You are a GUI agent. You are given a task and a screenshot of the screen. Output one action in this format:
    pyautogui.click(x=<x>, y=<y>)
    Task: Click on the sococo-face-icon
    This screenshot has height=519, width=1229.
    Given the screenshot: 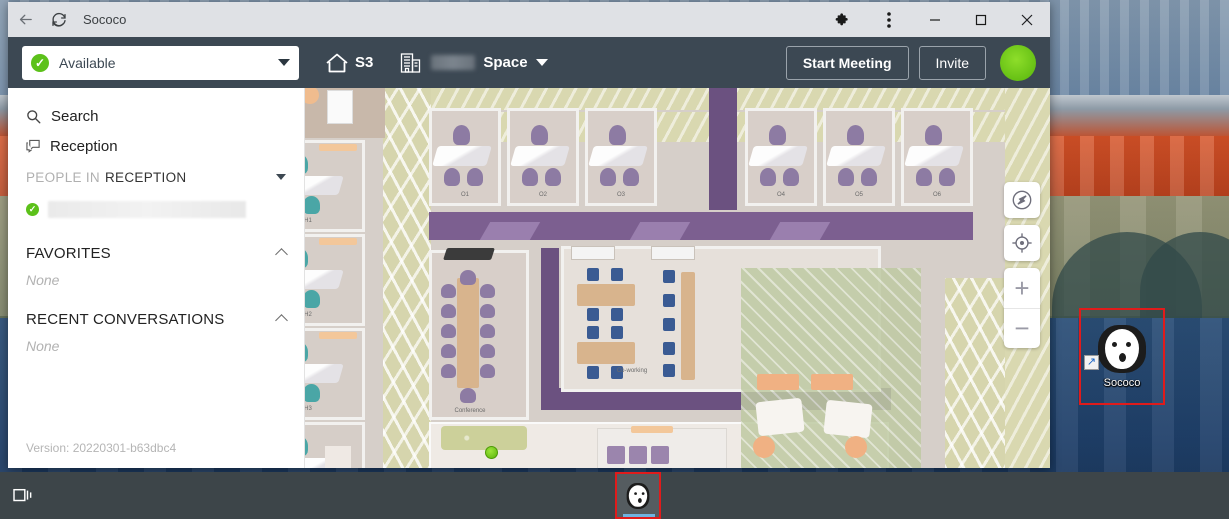 What is the action you would take?
    pyautogui.click(x=637, y=495)
    